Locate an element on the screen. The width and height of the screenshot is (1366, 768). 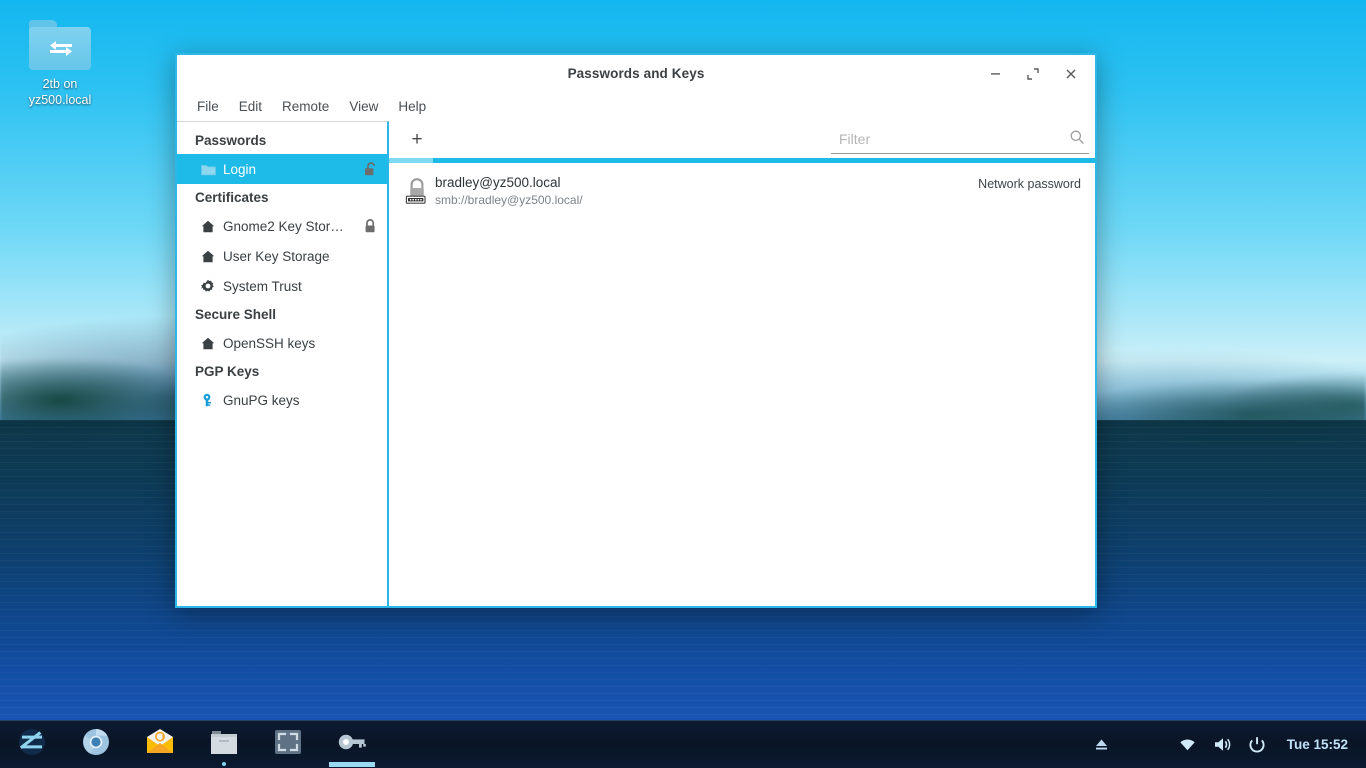
menu-help: Help is located at coordinates (412, 106).